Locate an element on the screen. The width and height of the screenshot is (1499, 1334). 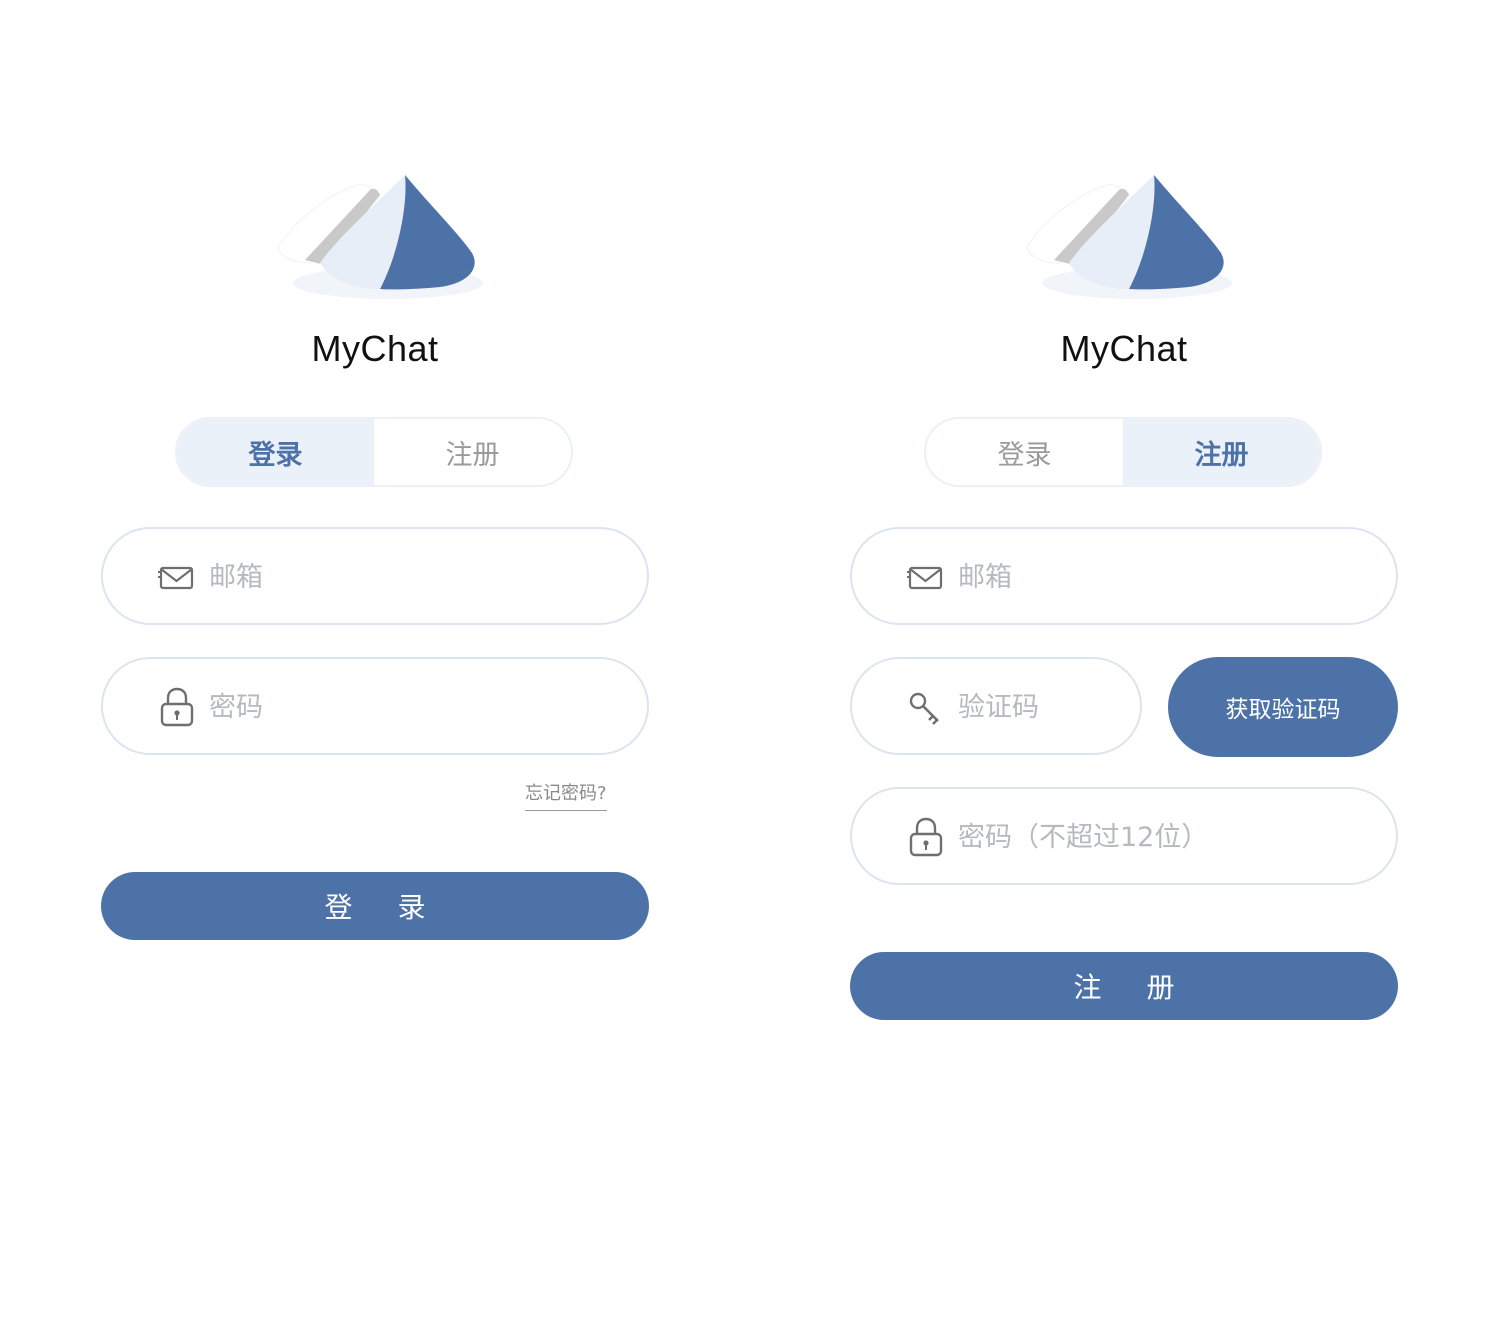
register-button: 注 册 is located at coordinates (1124, 986).